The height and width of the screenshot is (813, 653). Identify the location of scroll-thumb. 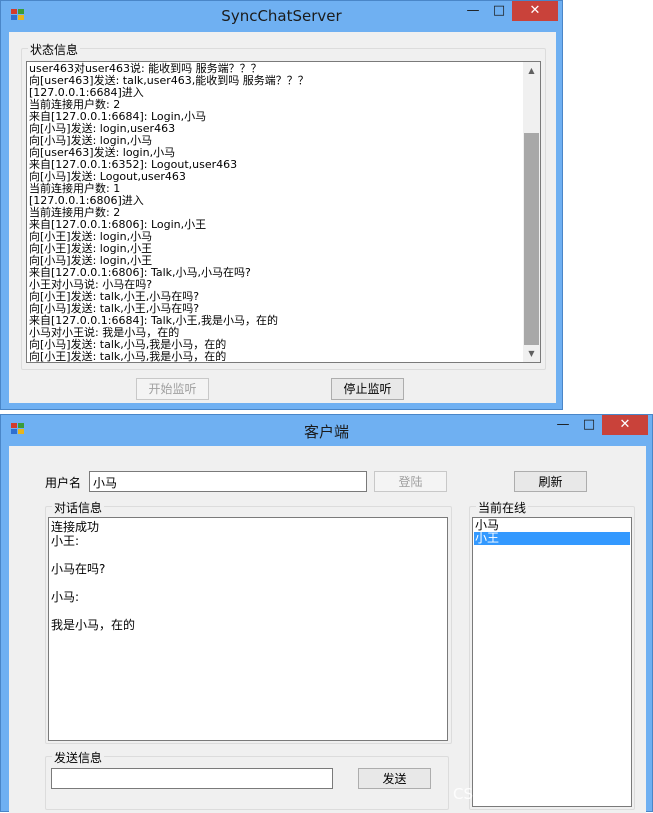
(531, 239).